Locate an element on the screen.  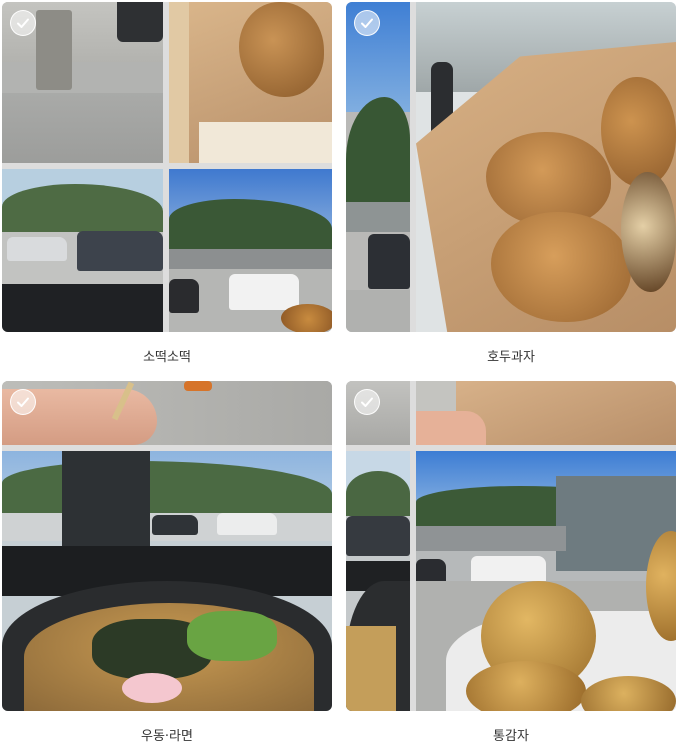
photo-pavement-small is located at coordinates (378, 413).